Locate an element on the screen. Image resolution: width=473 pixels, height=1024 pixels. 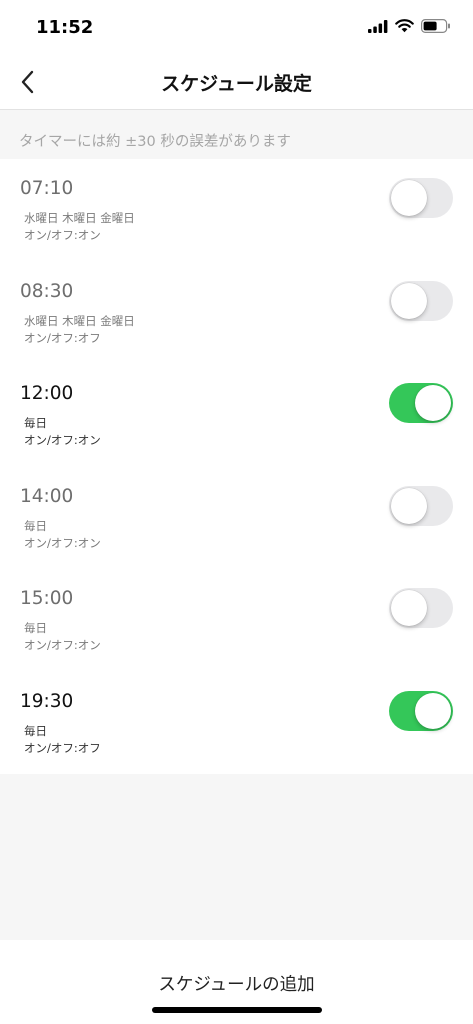
schedule-time: 19:30 is located at coordinates (47, 701).